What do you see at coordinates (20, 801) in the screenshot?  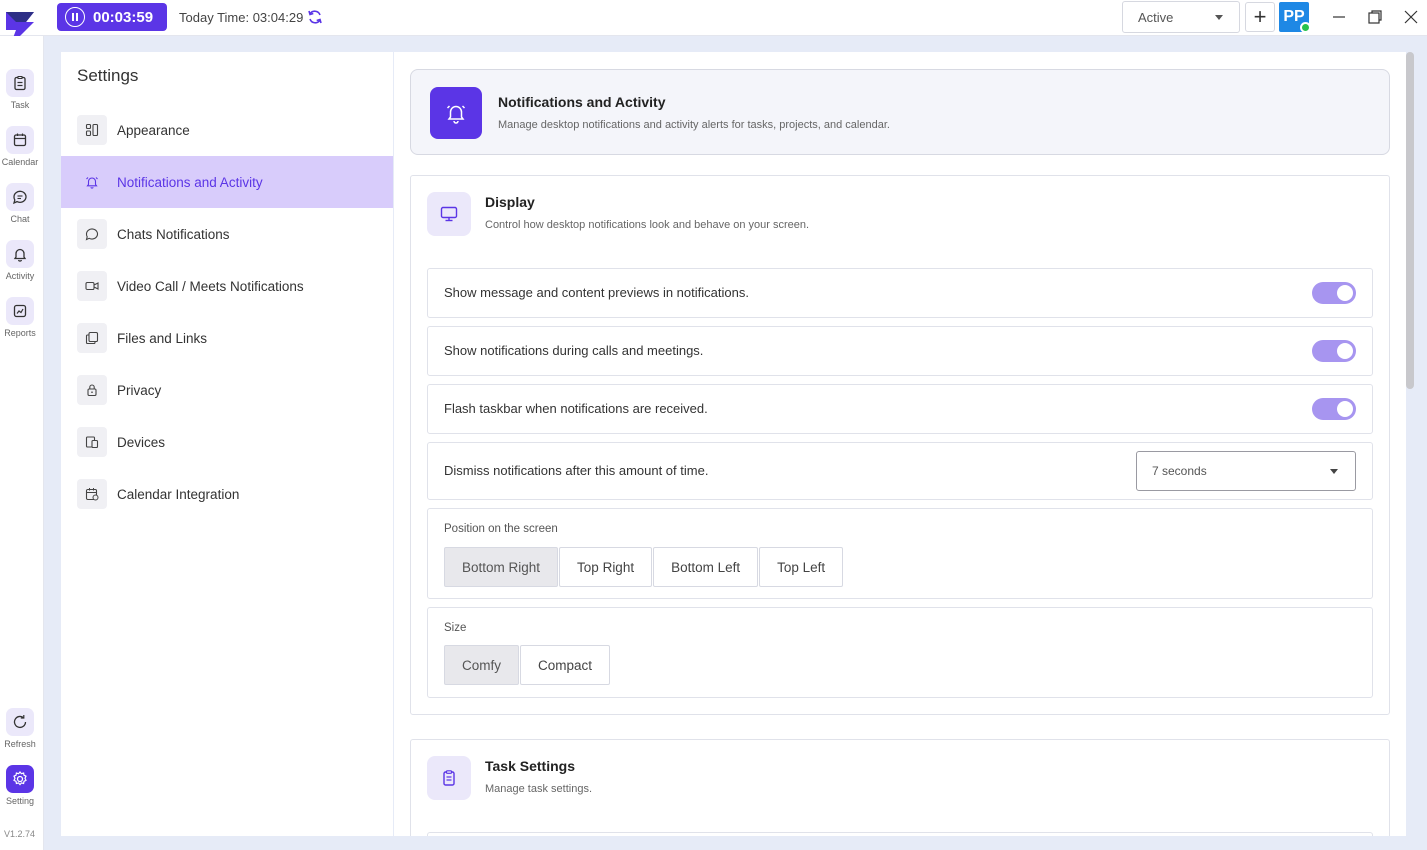 I see `rail-label: Setting` at bounding box center [20, 801].